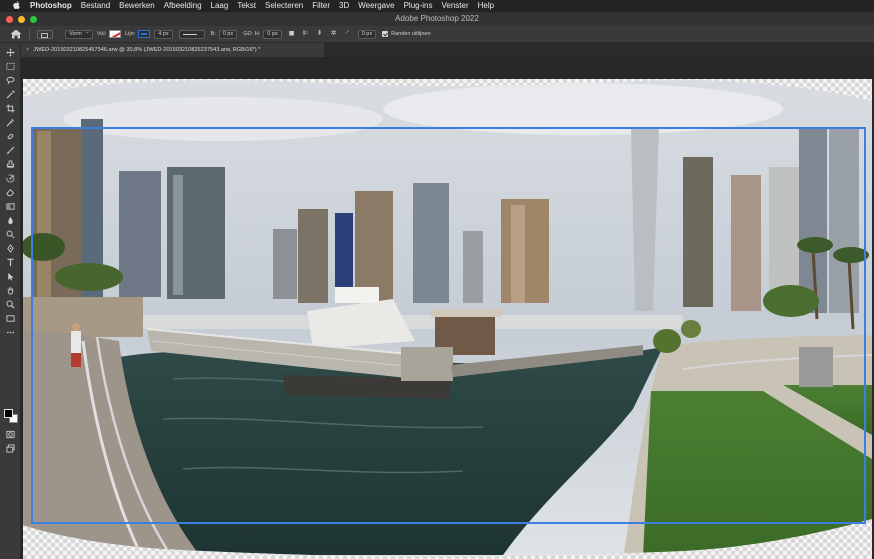 The height and width of the screenshot is (559, 874). What do you see at coordinates (10, 80) in the screenshot?
I see `lasso-icon` at bounding box center [10, 80].